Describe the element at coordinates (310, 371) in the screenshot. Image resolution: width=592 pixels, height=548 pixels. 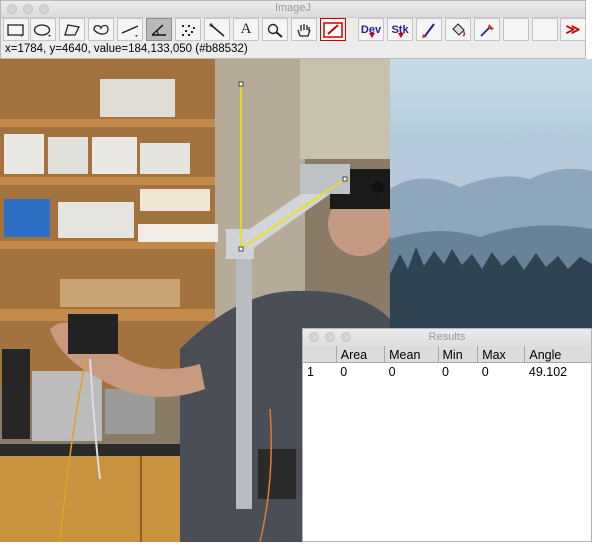
I see `row-index: 1` at that location.